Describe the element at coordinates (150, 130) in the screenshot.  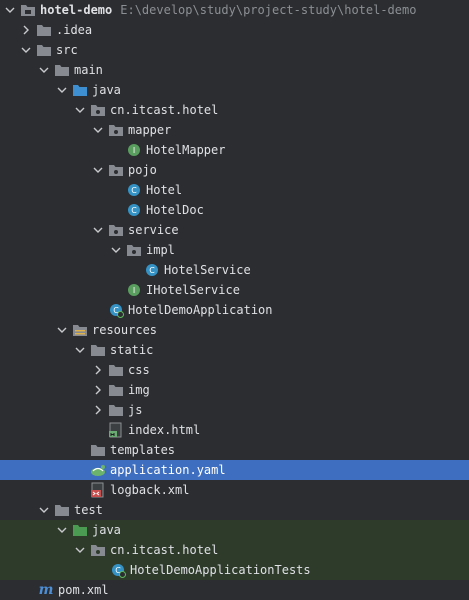
I see `tree-label: mapper` at that location.